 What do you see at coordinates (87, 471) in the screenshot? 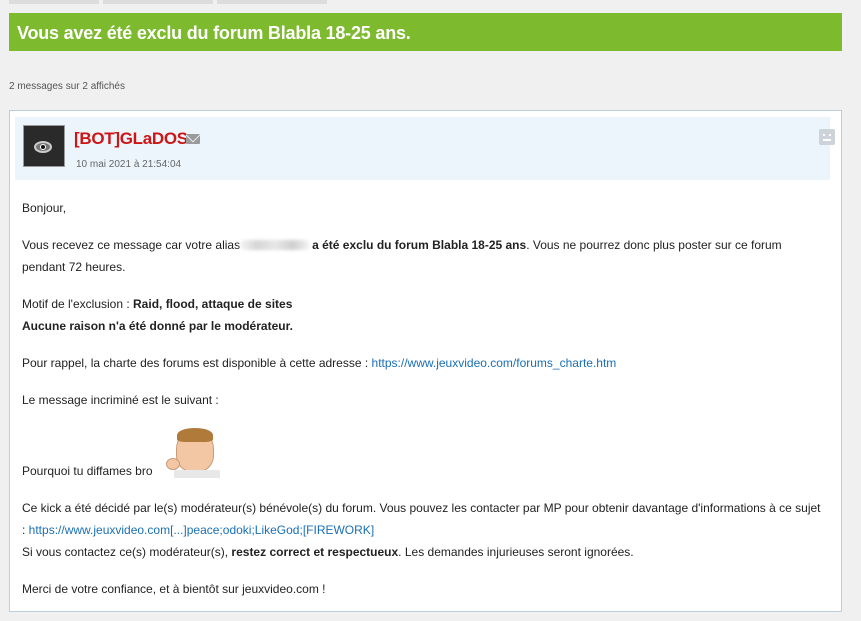
I see `quoted-text: Pourquoi tu diffames bro` at bounding box center [87, 471].